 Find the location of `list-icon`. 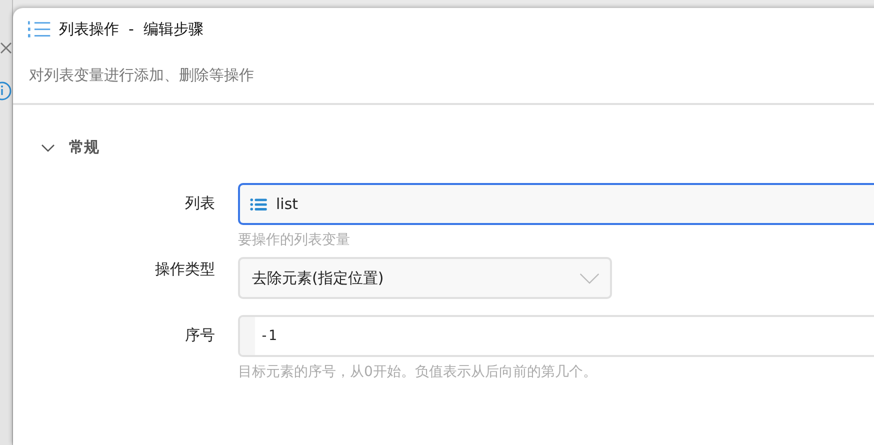

list-icon is located at coordinates (258, 204).